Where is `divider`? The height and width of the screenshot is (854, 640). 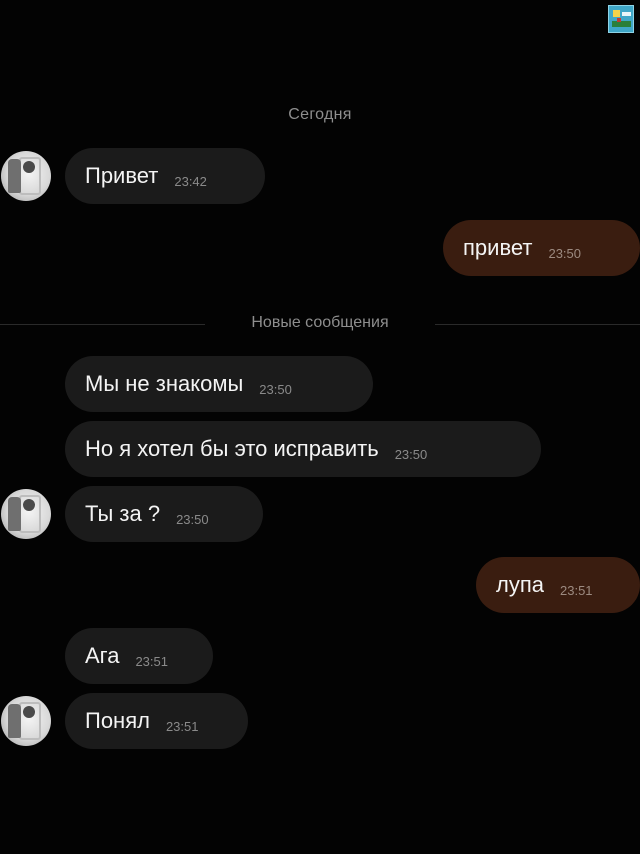
divider is located at coordinates (537, 324).